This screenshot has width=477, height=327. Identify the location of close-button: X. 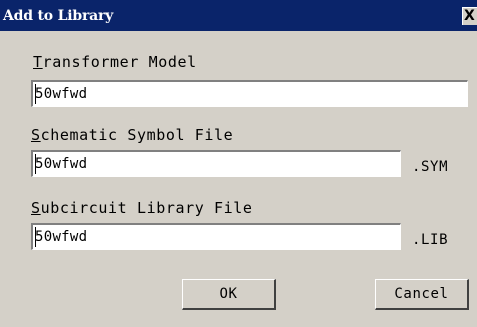
(469, 16).